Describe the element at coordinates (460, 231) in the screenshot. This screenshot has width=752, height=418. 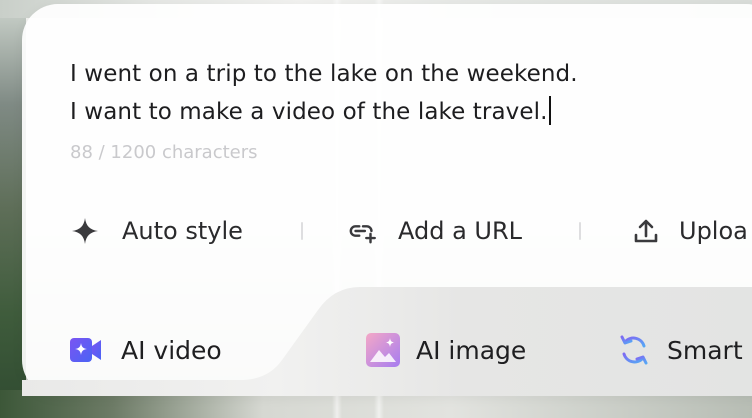
I see `add-url-label: Add a URL` at that location.